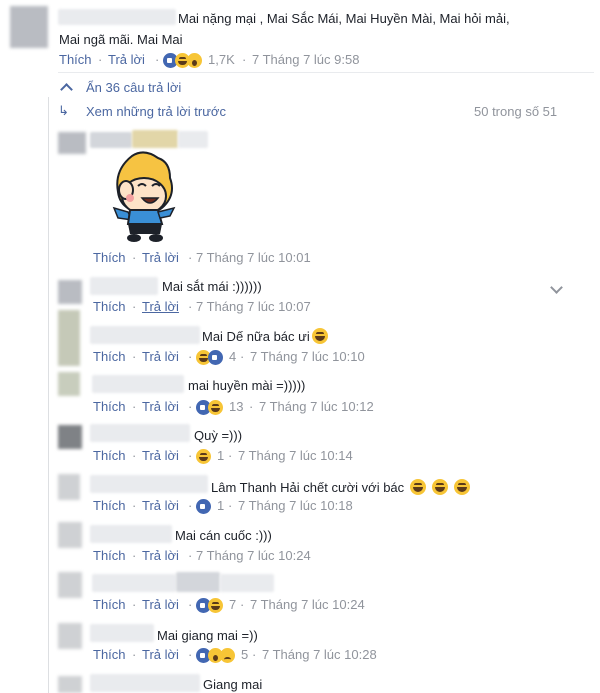 This screenshot has height=693, width=600. What do you see at coordinates (236, 406) in the screenshot?
I see `reaction-count: 13` at bounding box center [236, 406].